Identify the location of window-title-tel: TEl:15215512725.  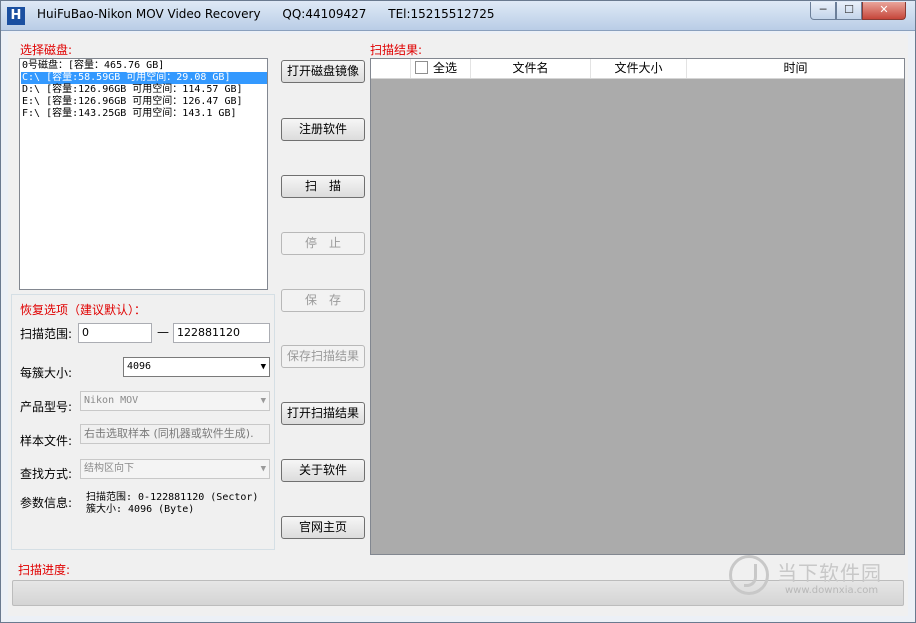
(441, 14).